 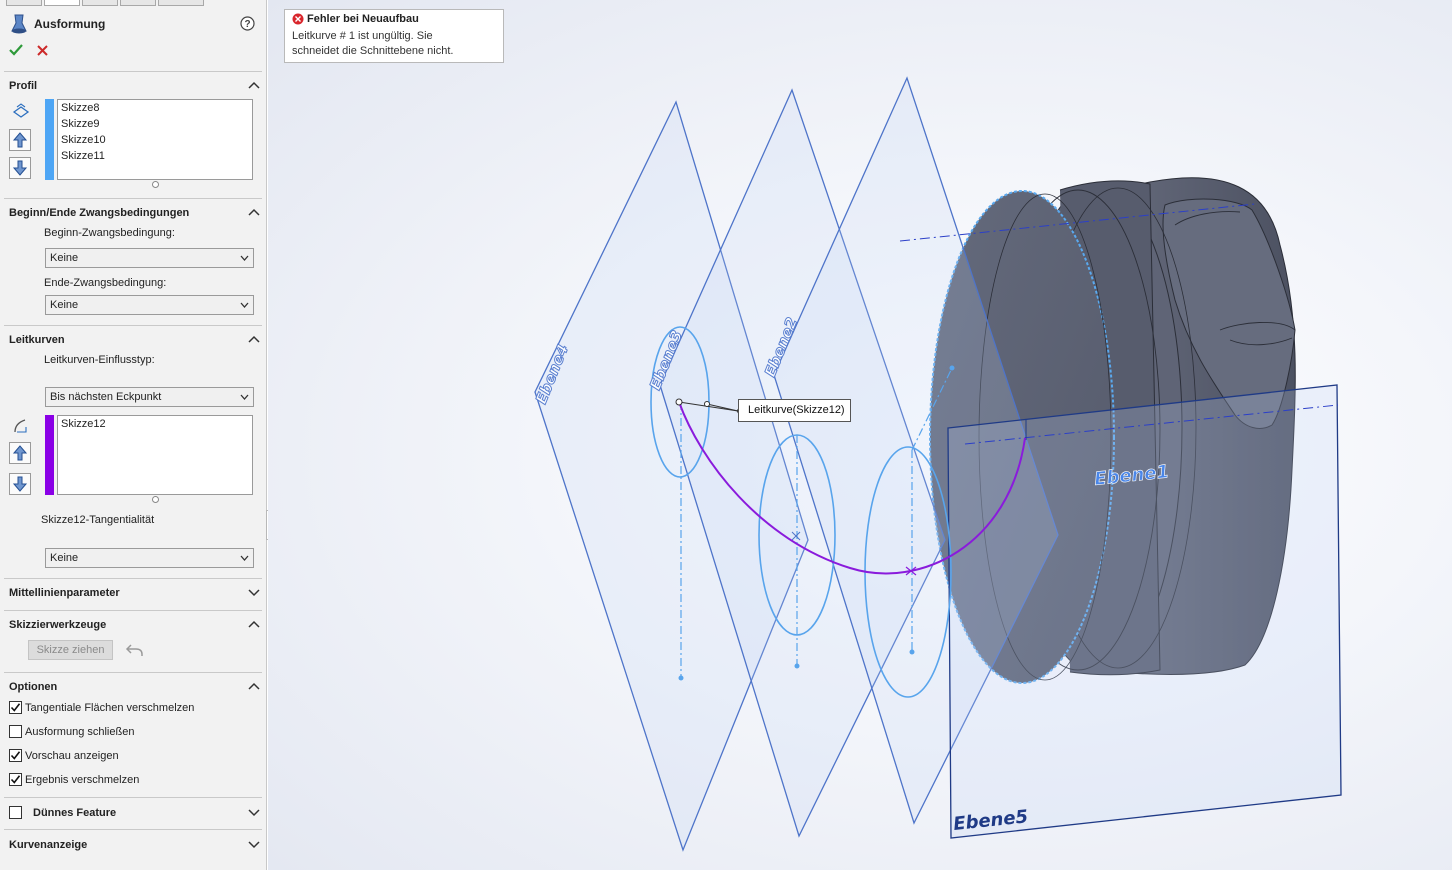 What do you see at coordinates (794, 410) in the screenshot?
I see `guide-curve-callout: Leitkurve(Skizze12)` at bounding box center [794, 410].